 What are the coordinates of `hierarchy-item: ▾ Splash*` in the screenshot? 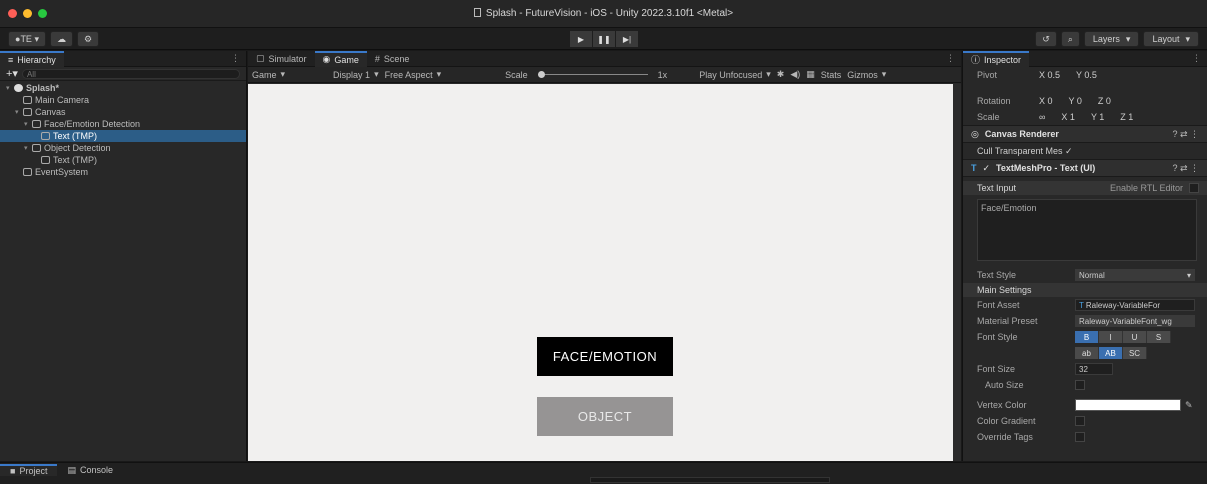 It's located at (123, 88).